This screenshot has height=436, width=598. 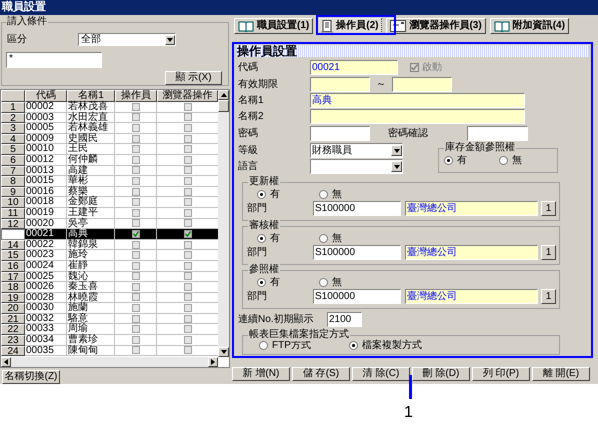 What do you see at coordinates (321, 374) in the screenshot?
I see `toolbar-button: 儲 存(S)` at bounding box center [321, 374].